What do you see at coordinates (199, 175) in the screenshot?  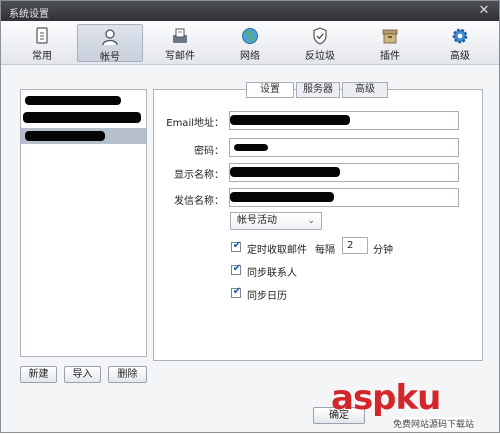 I see `display-name-label: 显示名称：` at bounding box center [199, 175].